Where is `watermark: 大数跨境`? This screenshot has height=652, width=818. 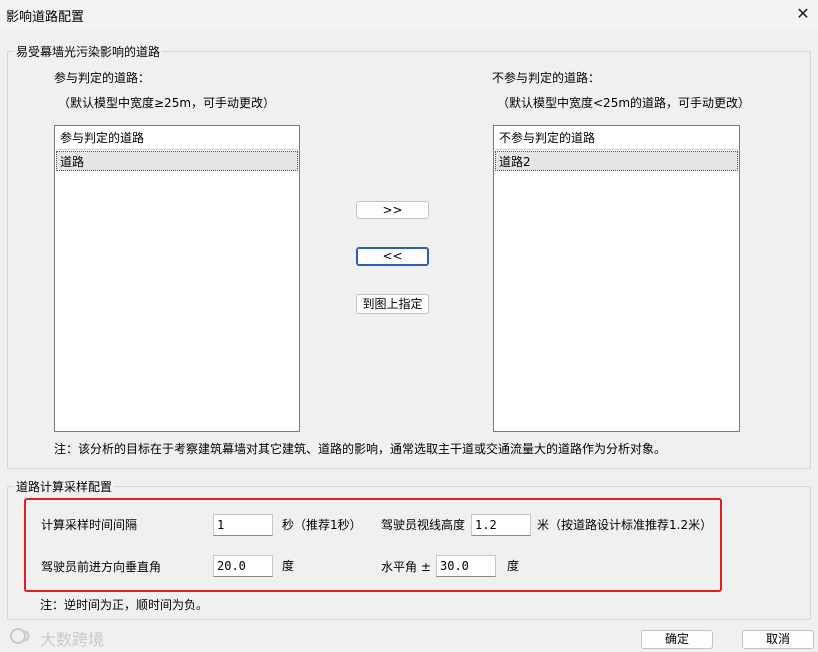
watermark: 大数跨境 is located at coordinates (63, 637).